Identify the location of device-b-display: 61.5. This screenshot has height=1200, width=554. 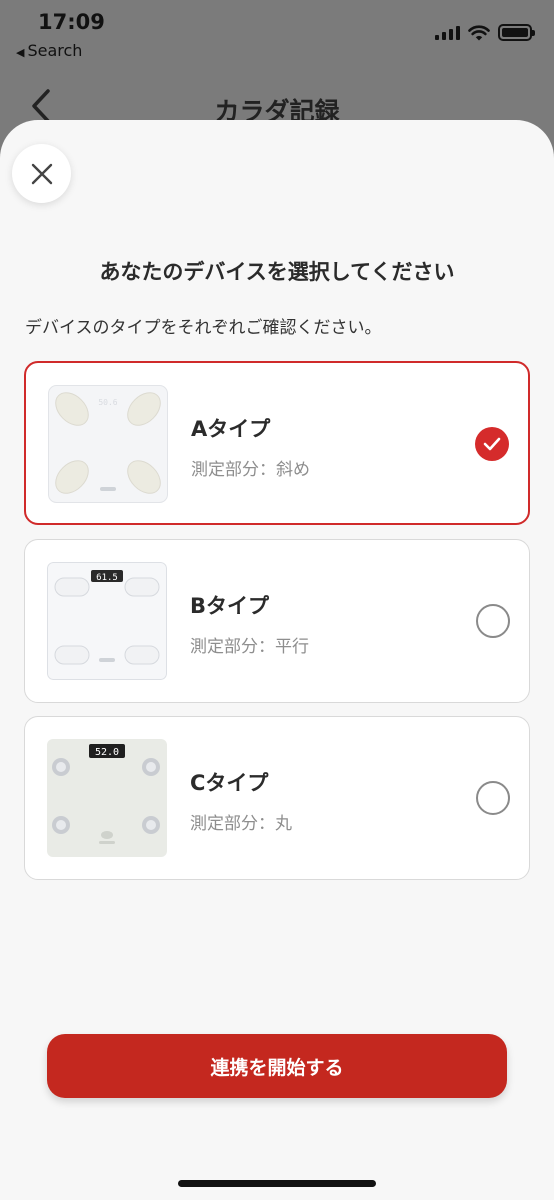
(107, 578).